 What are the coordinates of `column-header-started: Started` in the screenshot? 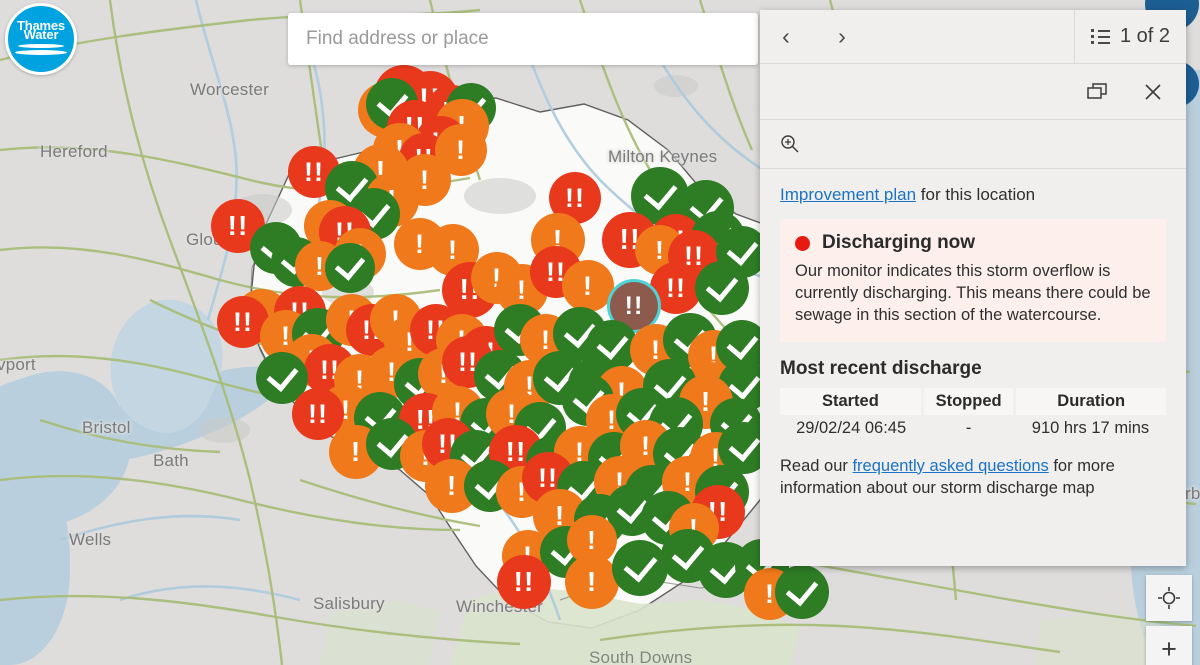 It's located at (852, 401).